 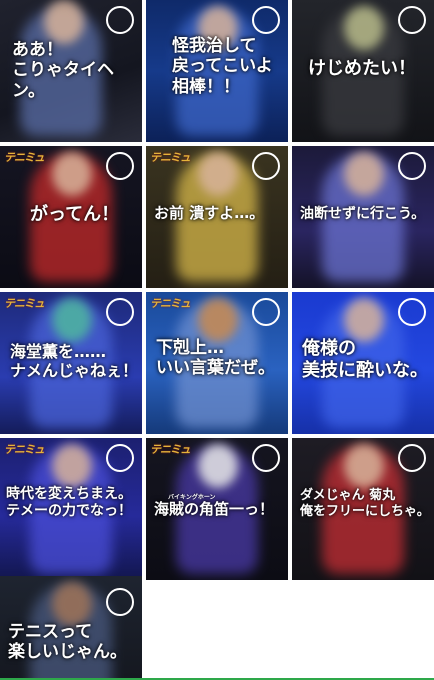 I want to click on sticker-caption: 海堂薫を…… ナメんじゃねぇ！, so click(x=74, y=361).